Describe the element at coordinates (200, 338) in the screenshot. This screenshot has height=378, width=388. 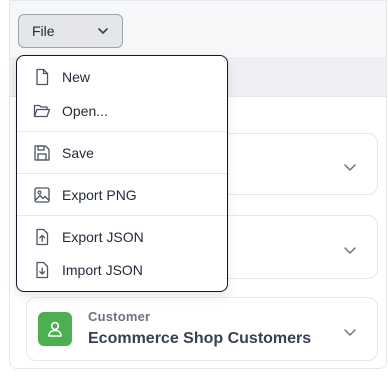
I see `card-title: Ecommerce Shop Customers` at that location.